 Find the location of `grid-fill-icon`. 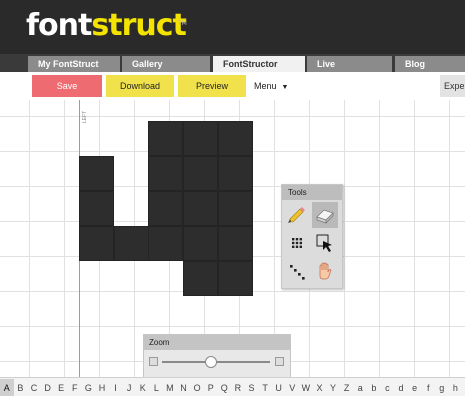

grid-fill-icon is located at coordinates (297, 243).